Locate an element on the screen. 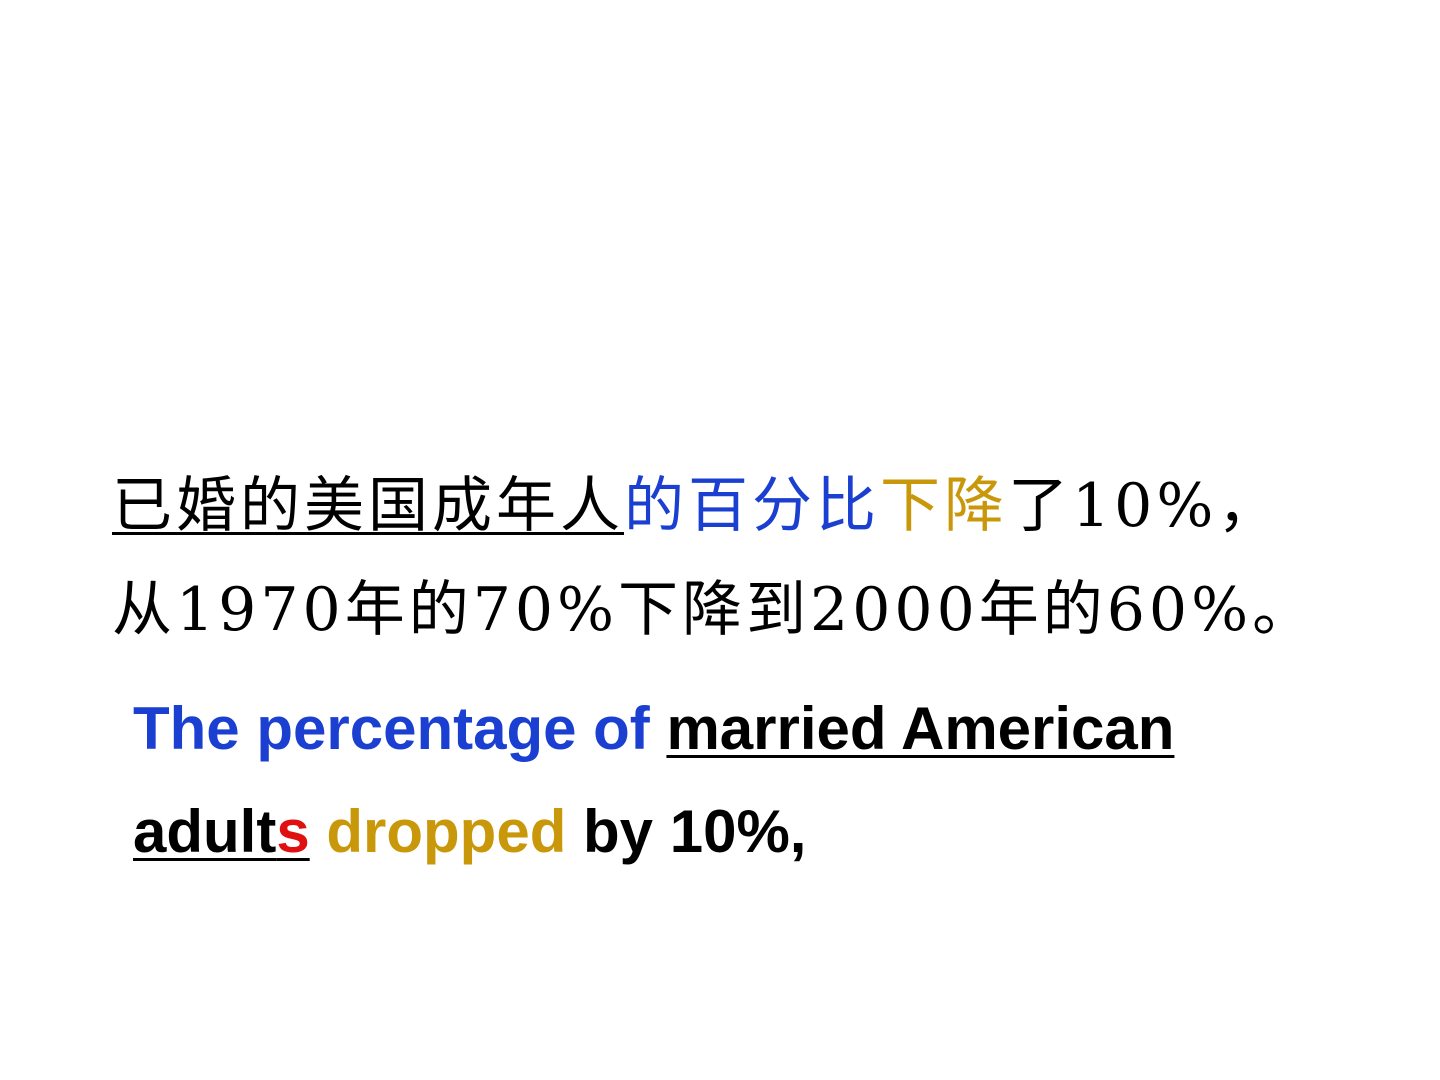 The width and height of the screenshot is (1440, 1080). english-line-2-rest: by 10%, is located at coordinates (686, 831).